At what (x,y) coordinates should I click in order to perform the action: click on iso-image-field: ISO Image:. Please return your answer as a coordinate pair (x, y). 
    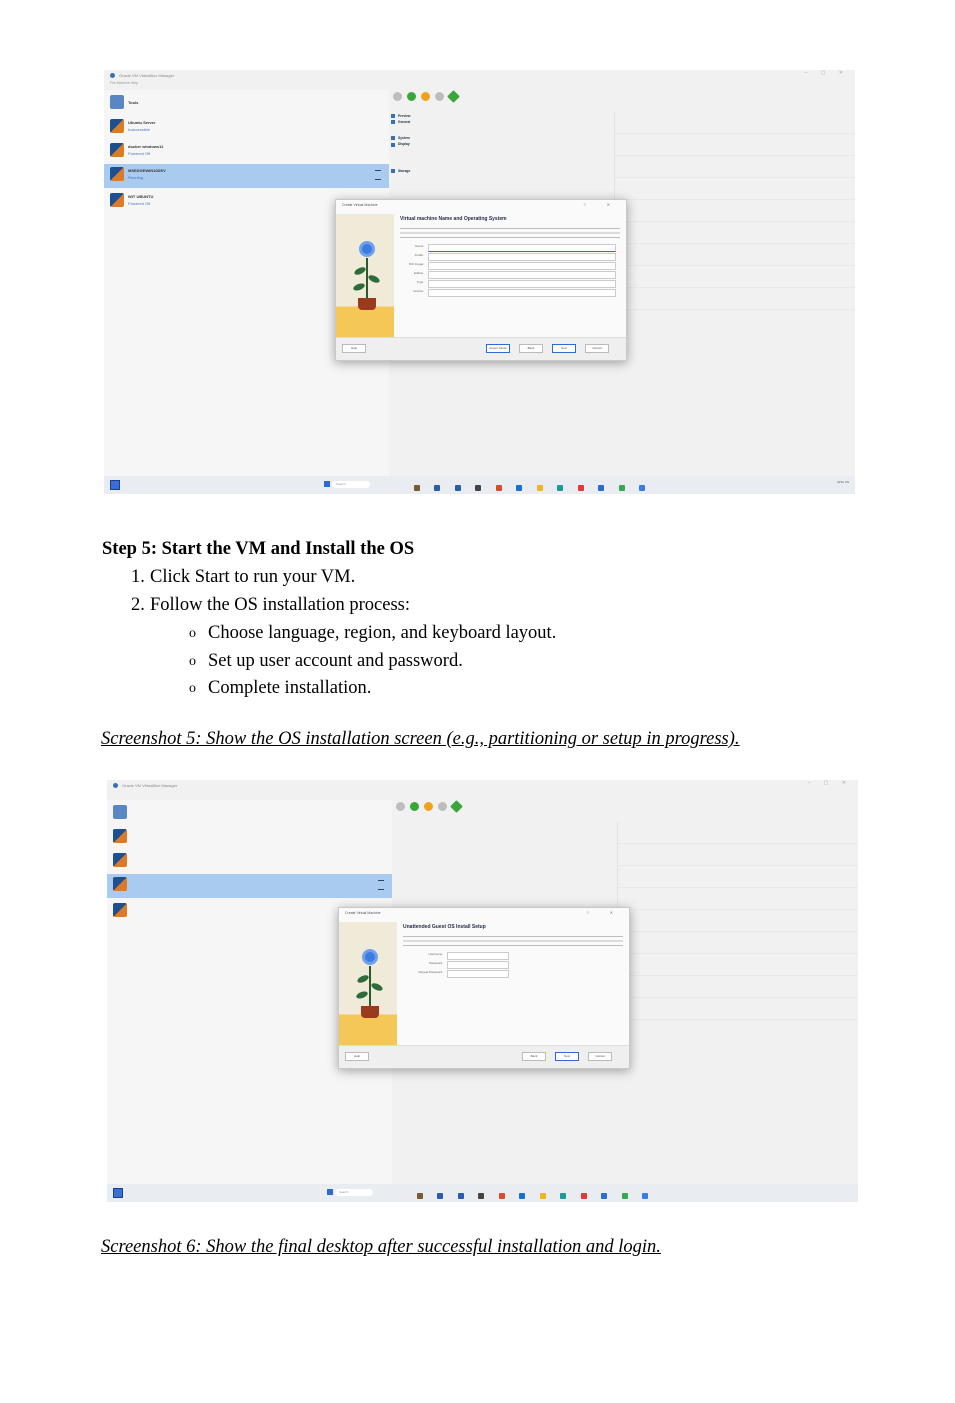
    Looking at the image, I should click on (510, 266).